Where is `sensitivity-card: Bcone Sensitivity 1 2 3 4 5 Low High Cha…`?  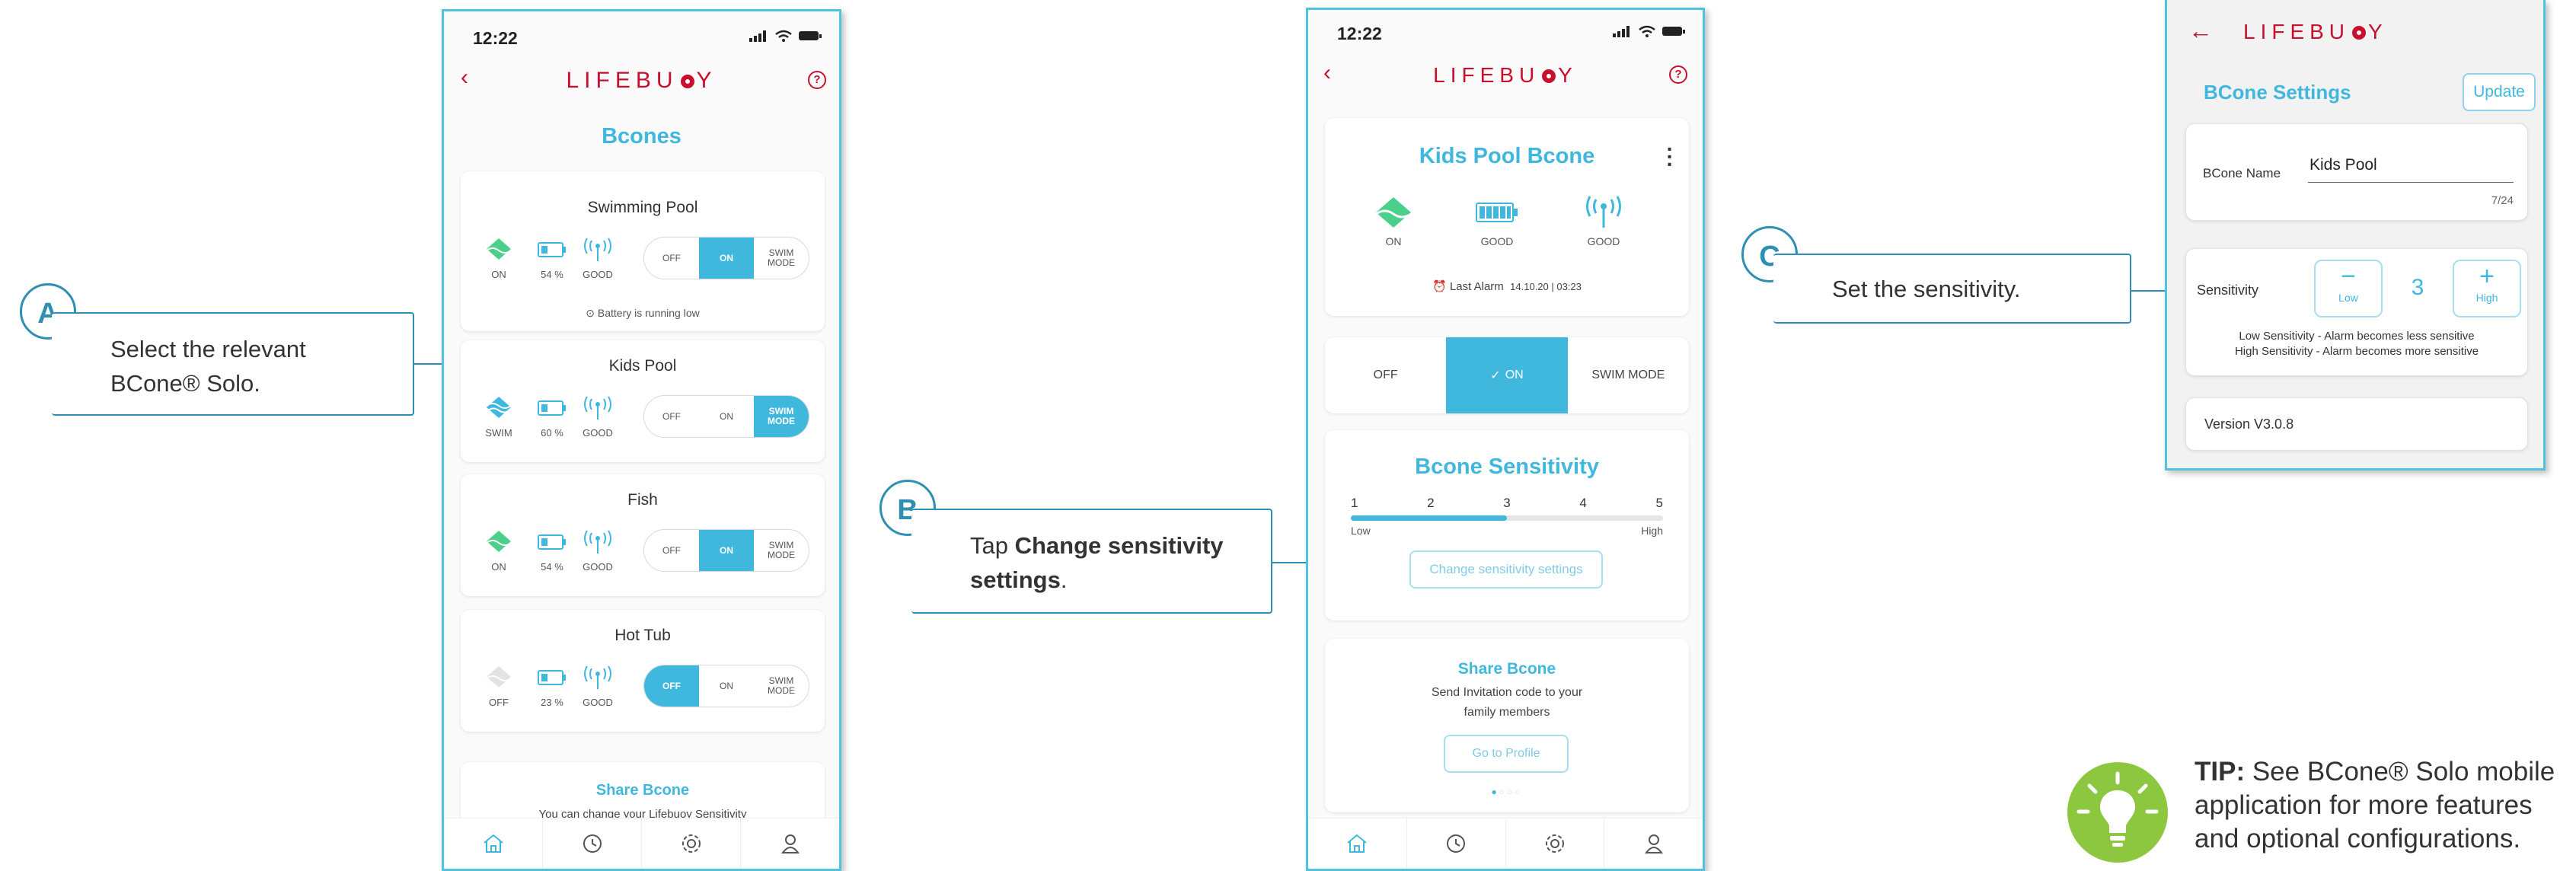 sensitivity-card: Bcone Sensitivity 1 2 3 4 5 Low High Cha… is located at coordinates (1507, 525).